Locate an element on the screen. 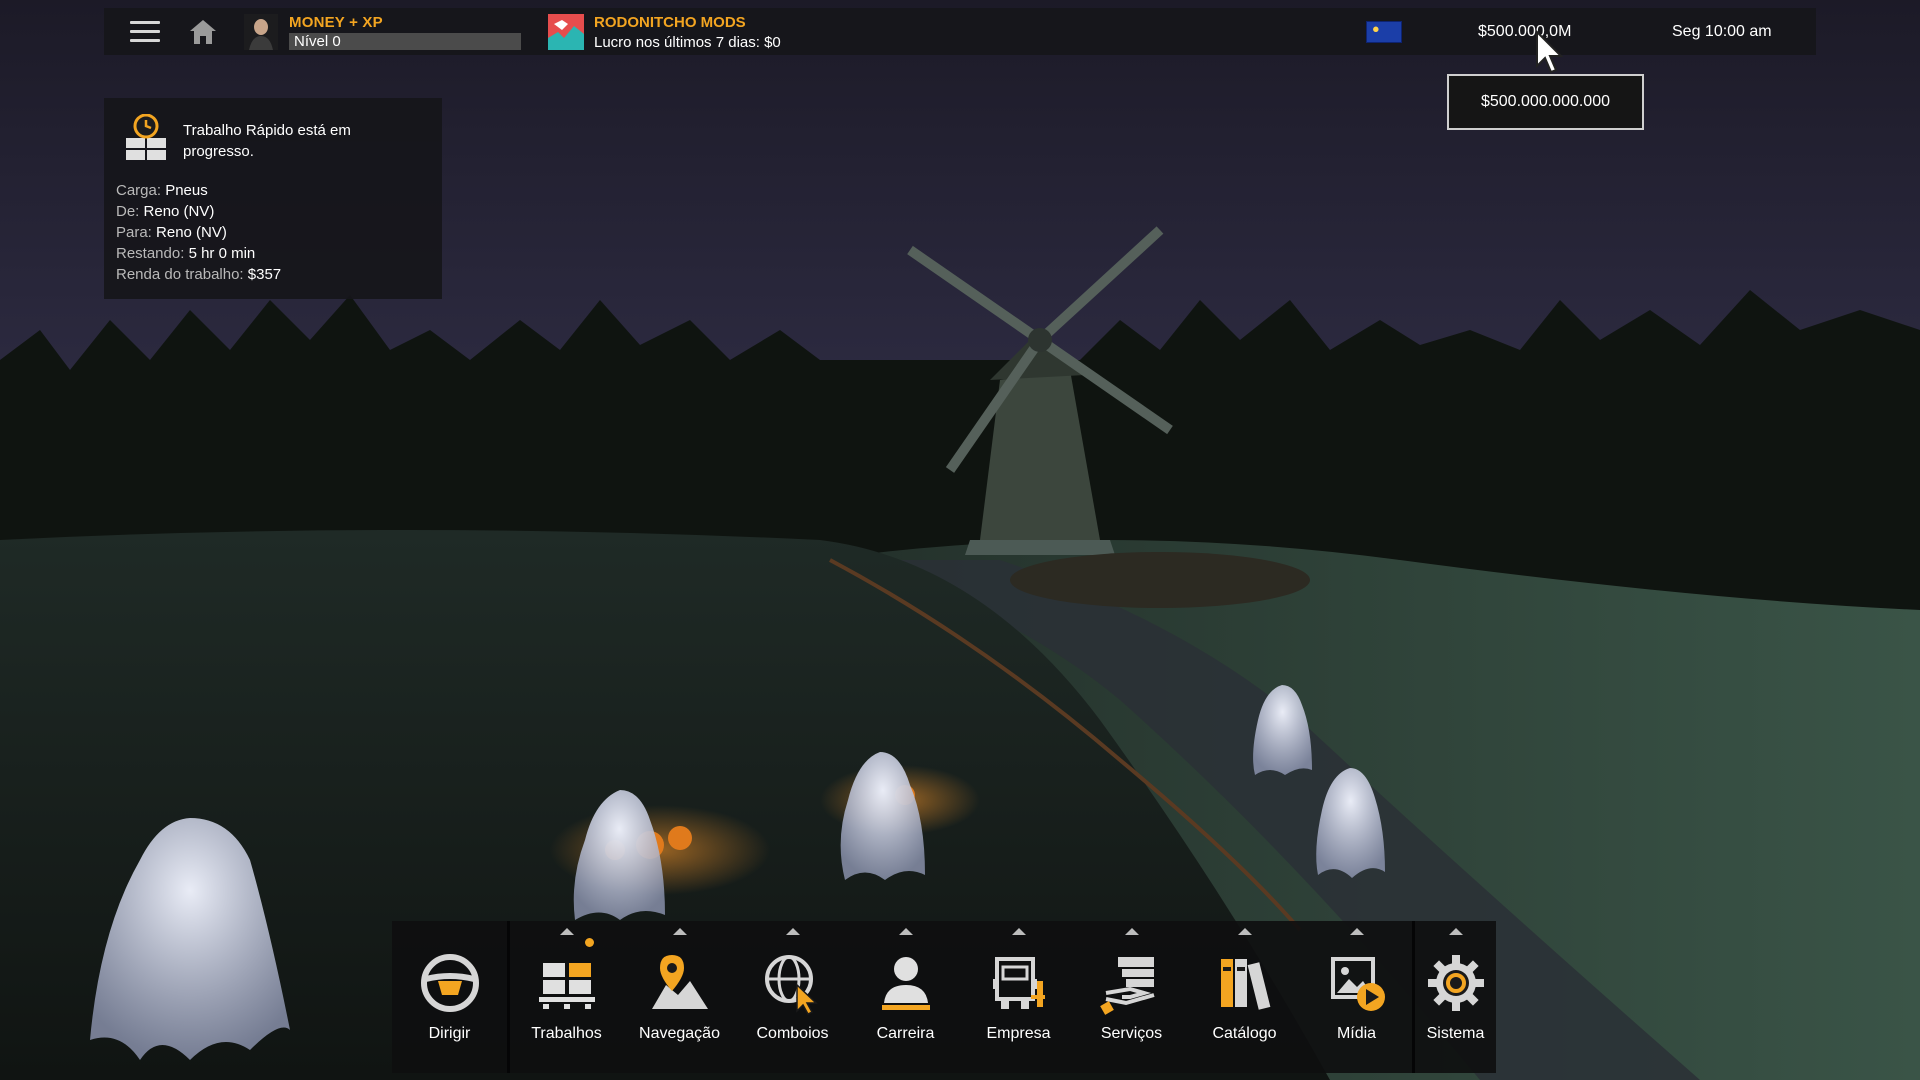 Image resolution: width=1920 pixels, height=1080 pixels. truck-garage-icon is located at coordinates (1018, 983).